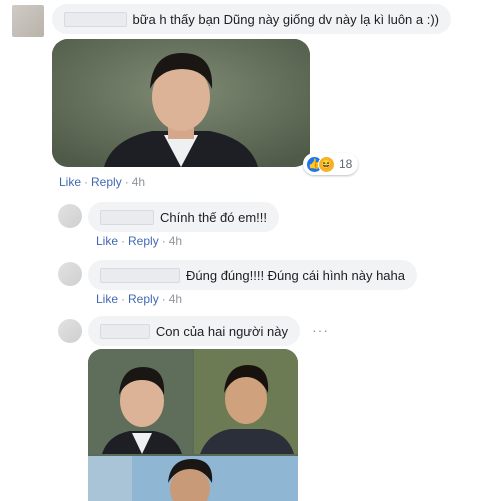  I want to click on portrait-man-suit, so click(181, 103).